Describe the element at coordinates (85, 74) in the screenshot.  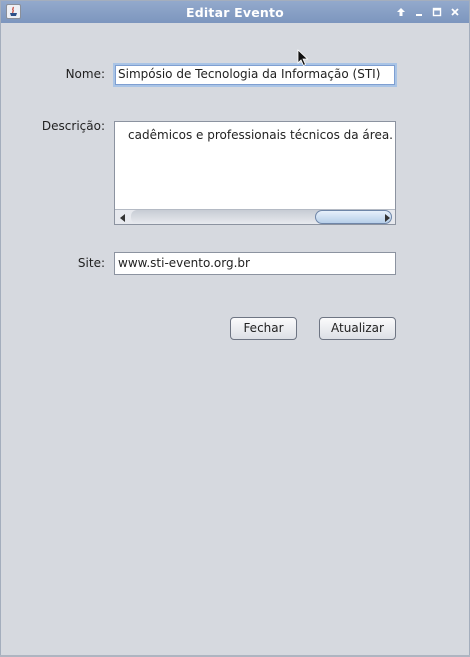
I see `nome-label: Nome:` at that location.